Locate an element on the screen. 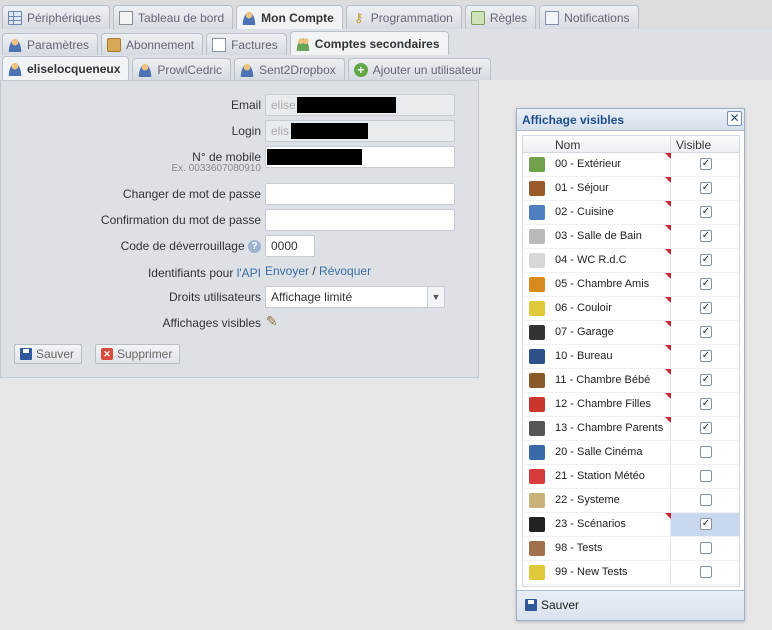 This screenshot has width=772, height=630. table-row: 07 - Garage ✓ is located at coordinates (631, 333).